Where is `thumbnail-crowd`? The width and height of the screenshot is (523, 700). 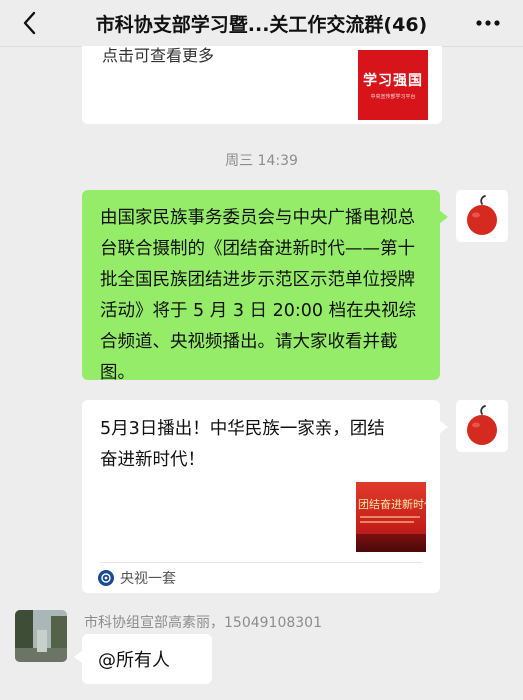 thumbnail-crowd is located at coordinates (391, 543).